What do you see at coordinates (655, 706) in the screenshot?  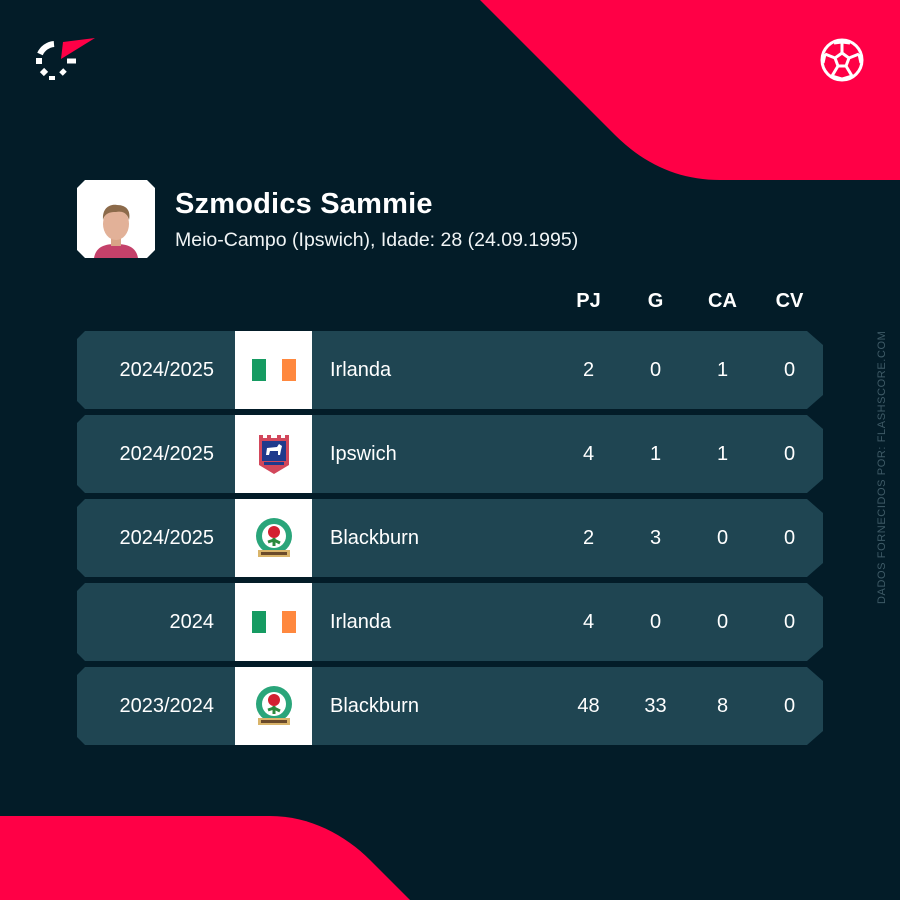 I see `stat-g: 33` at bounding box center [655, 706].